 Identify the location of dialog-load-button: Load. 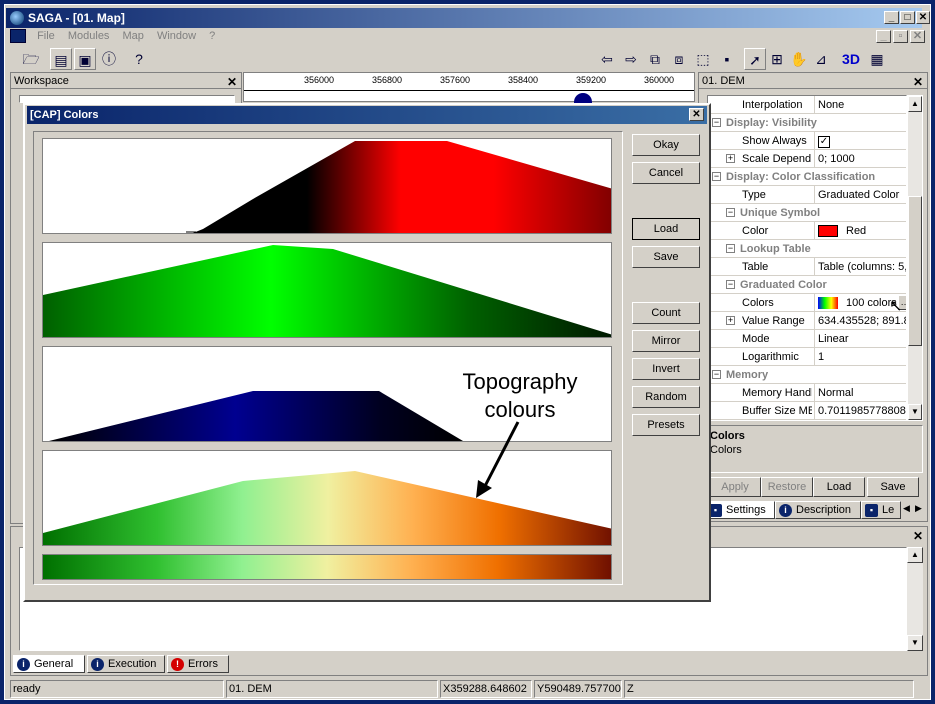
(666, 229).